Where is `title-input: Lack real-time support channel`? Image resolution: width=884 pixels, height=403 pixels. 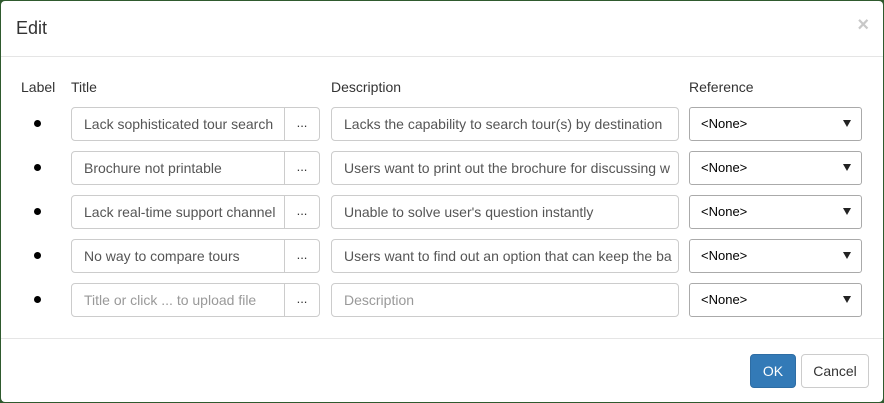 title-input: Lack real-time support channel is located at coordinates (178, 212).